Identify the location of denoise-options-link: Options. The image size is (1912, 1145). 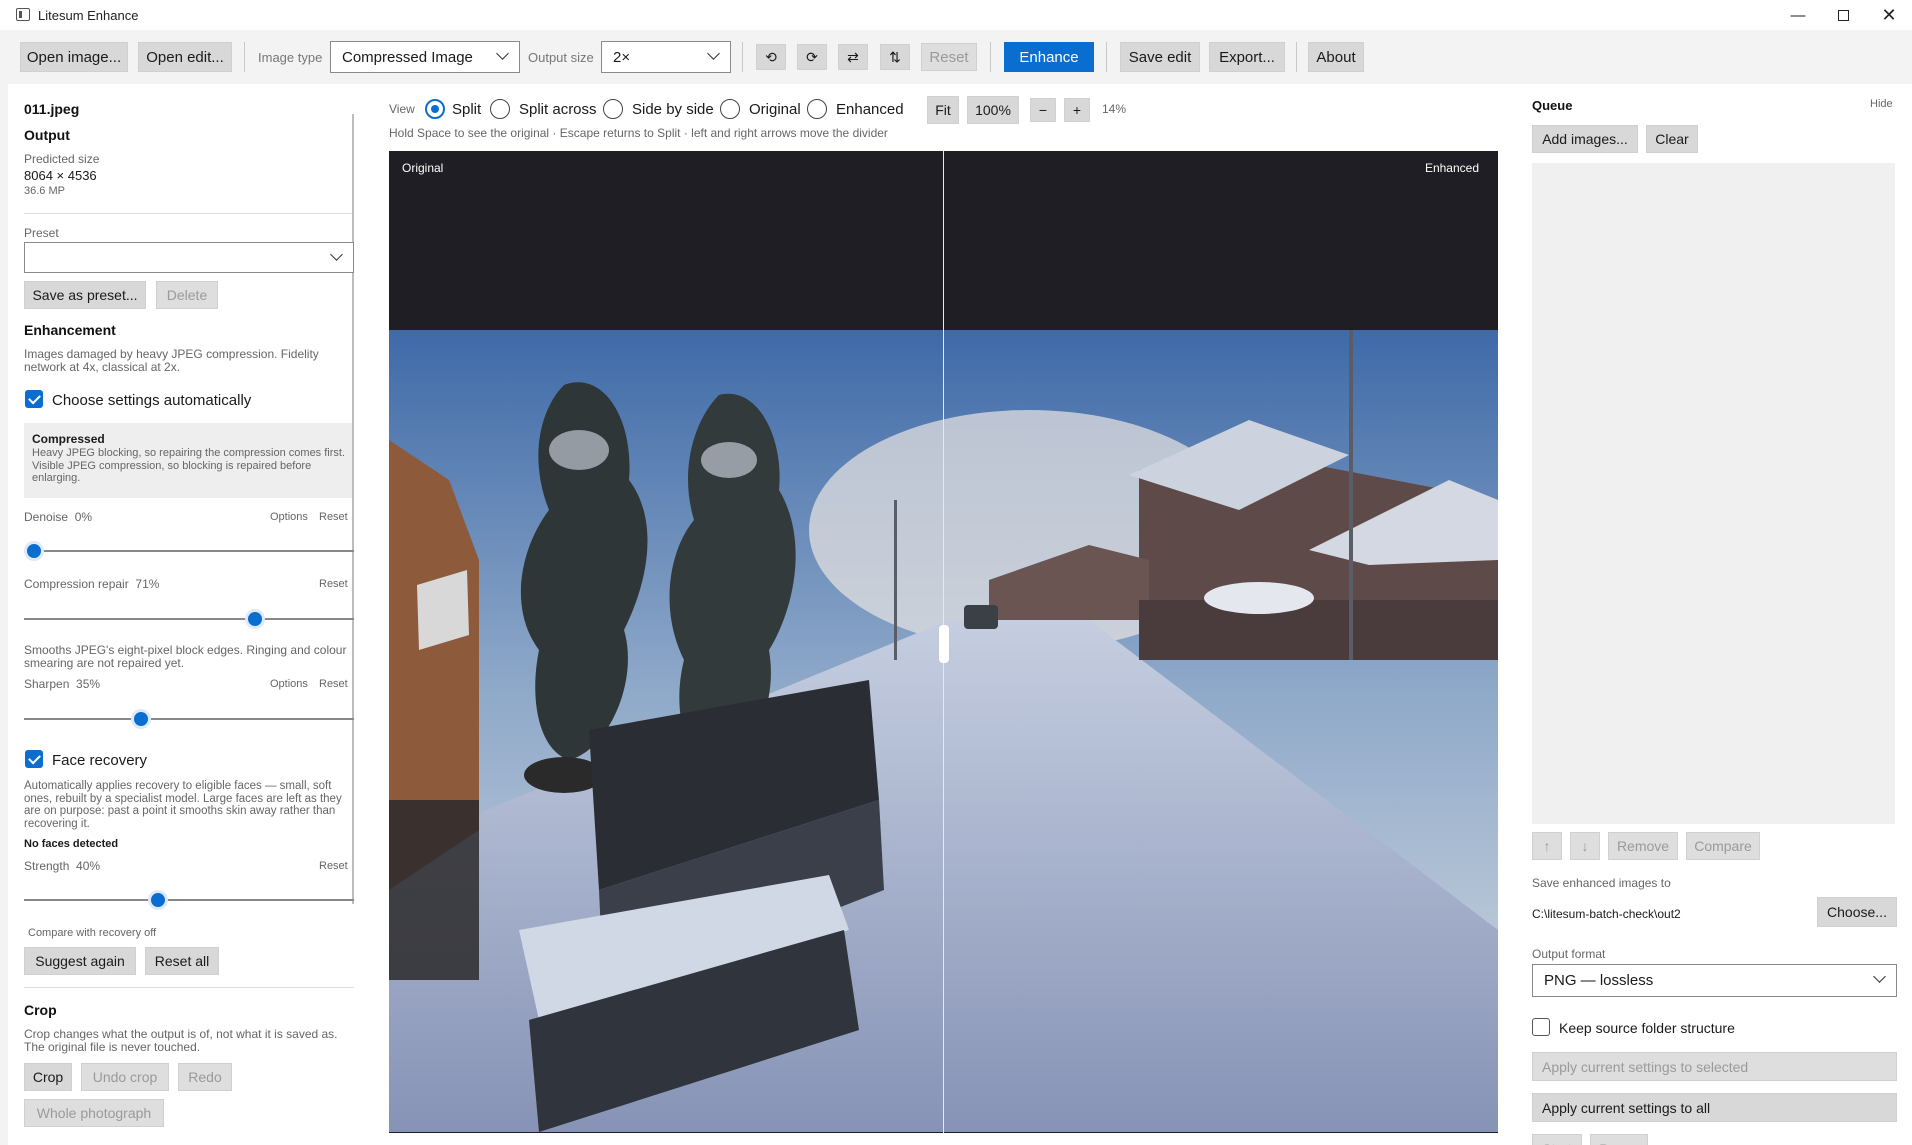
(289, 517).